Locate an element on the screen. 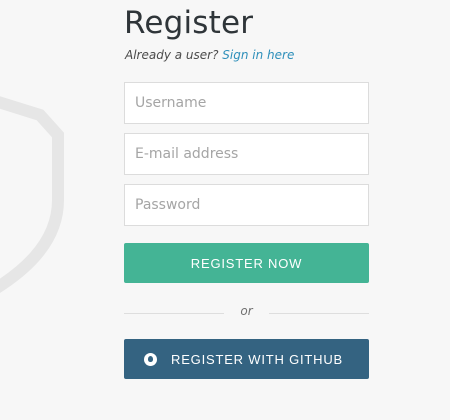 This screenshot has height=420, width=450. signin-prompt: Already a user? Sign in here is located at coordinates (209, 55).